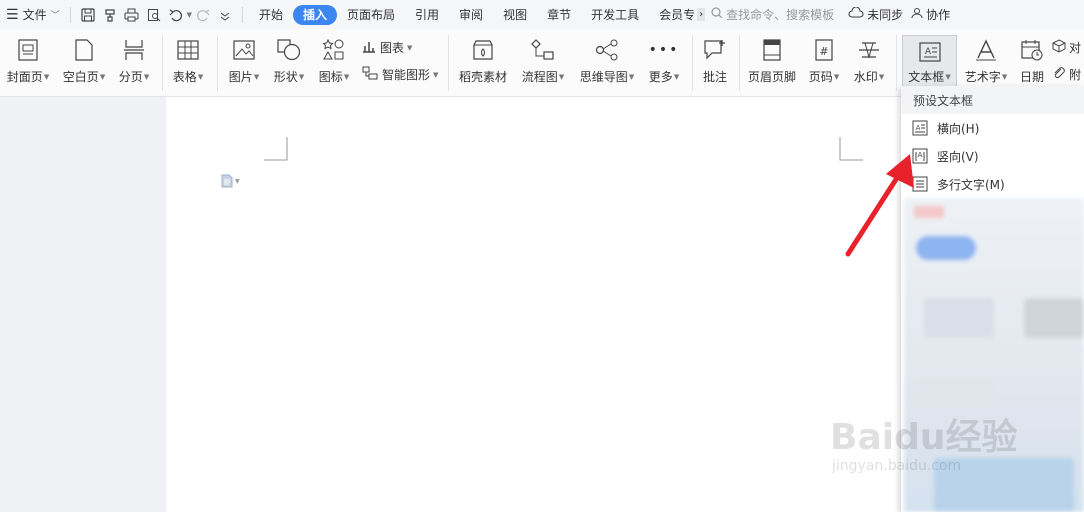 Image resolution: width=1084 pixels, height=512 pixels. I want to click on more-label: 更多, so click(660, 77).